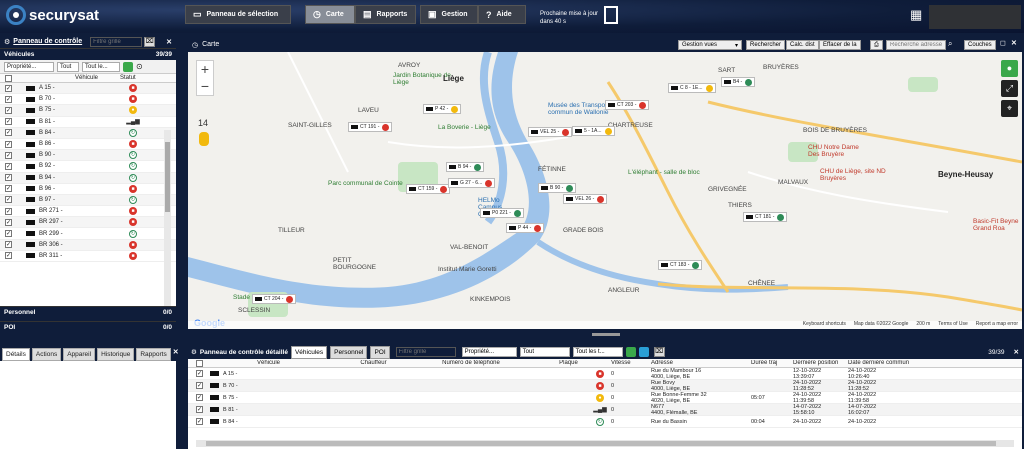 The height and width of the screenshot is (449, 1024). Describe the element at coordinates (309, 352) in the screenshot. I see `tab-vehicles: Véhicules` at that location.